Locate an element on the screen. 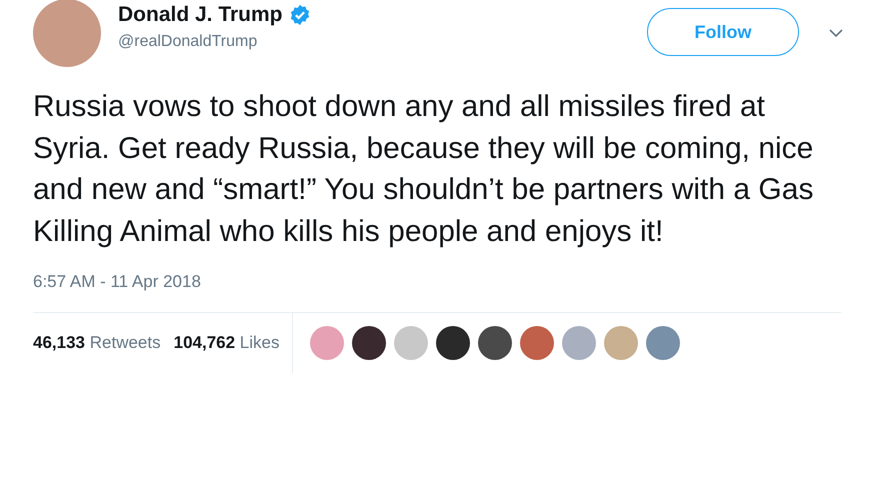 Image resolution: width=870 pixels, height=490 pixels. author-handle: @realDonaldTrump is located at coordinates (382, 42).